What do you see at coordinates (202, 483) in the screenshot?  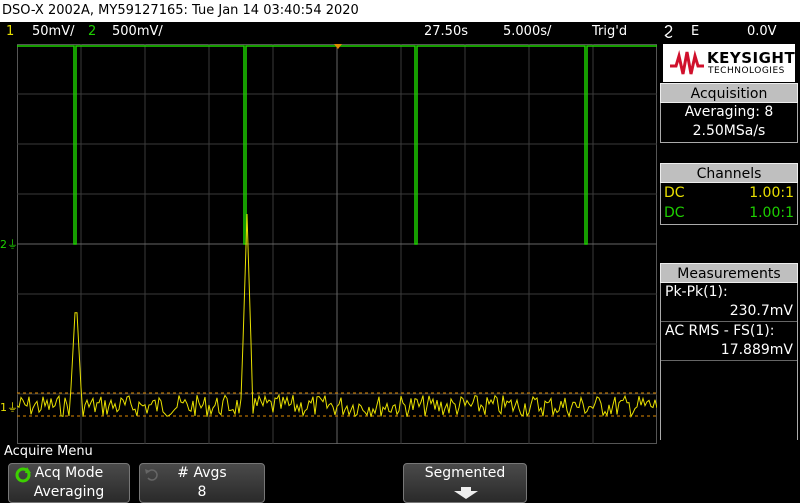 I see `avgs-softkey: # Avgs 8` at bounding box center [202, 483].